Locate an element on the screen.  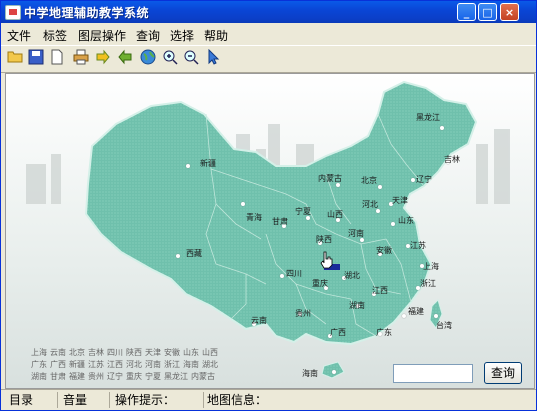
province-list-row: 广东 广西 新疆 江苏 江西 河北 河南 浙江 海南 湖北 is located at coordinates (136, 365).